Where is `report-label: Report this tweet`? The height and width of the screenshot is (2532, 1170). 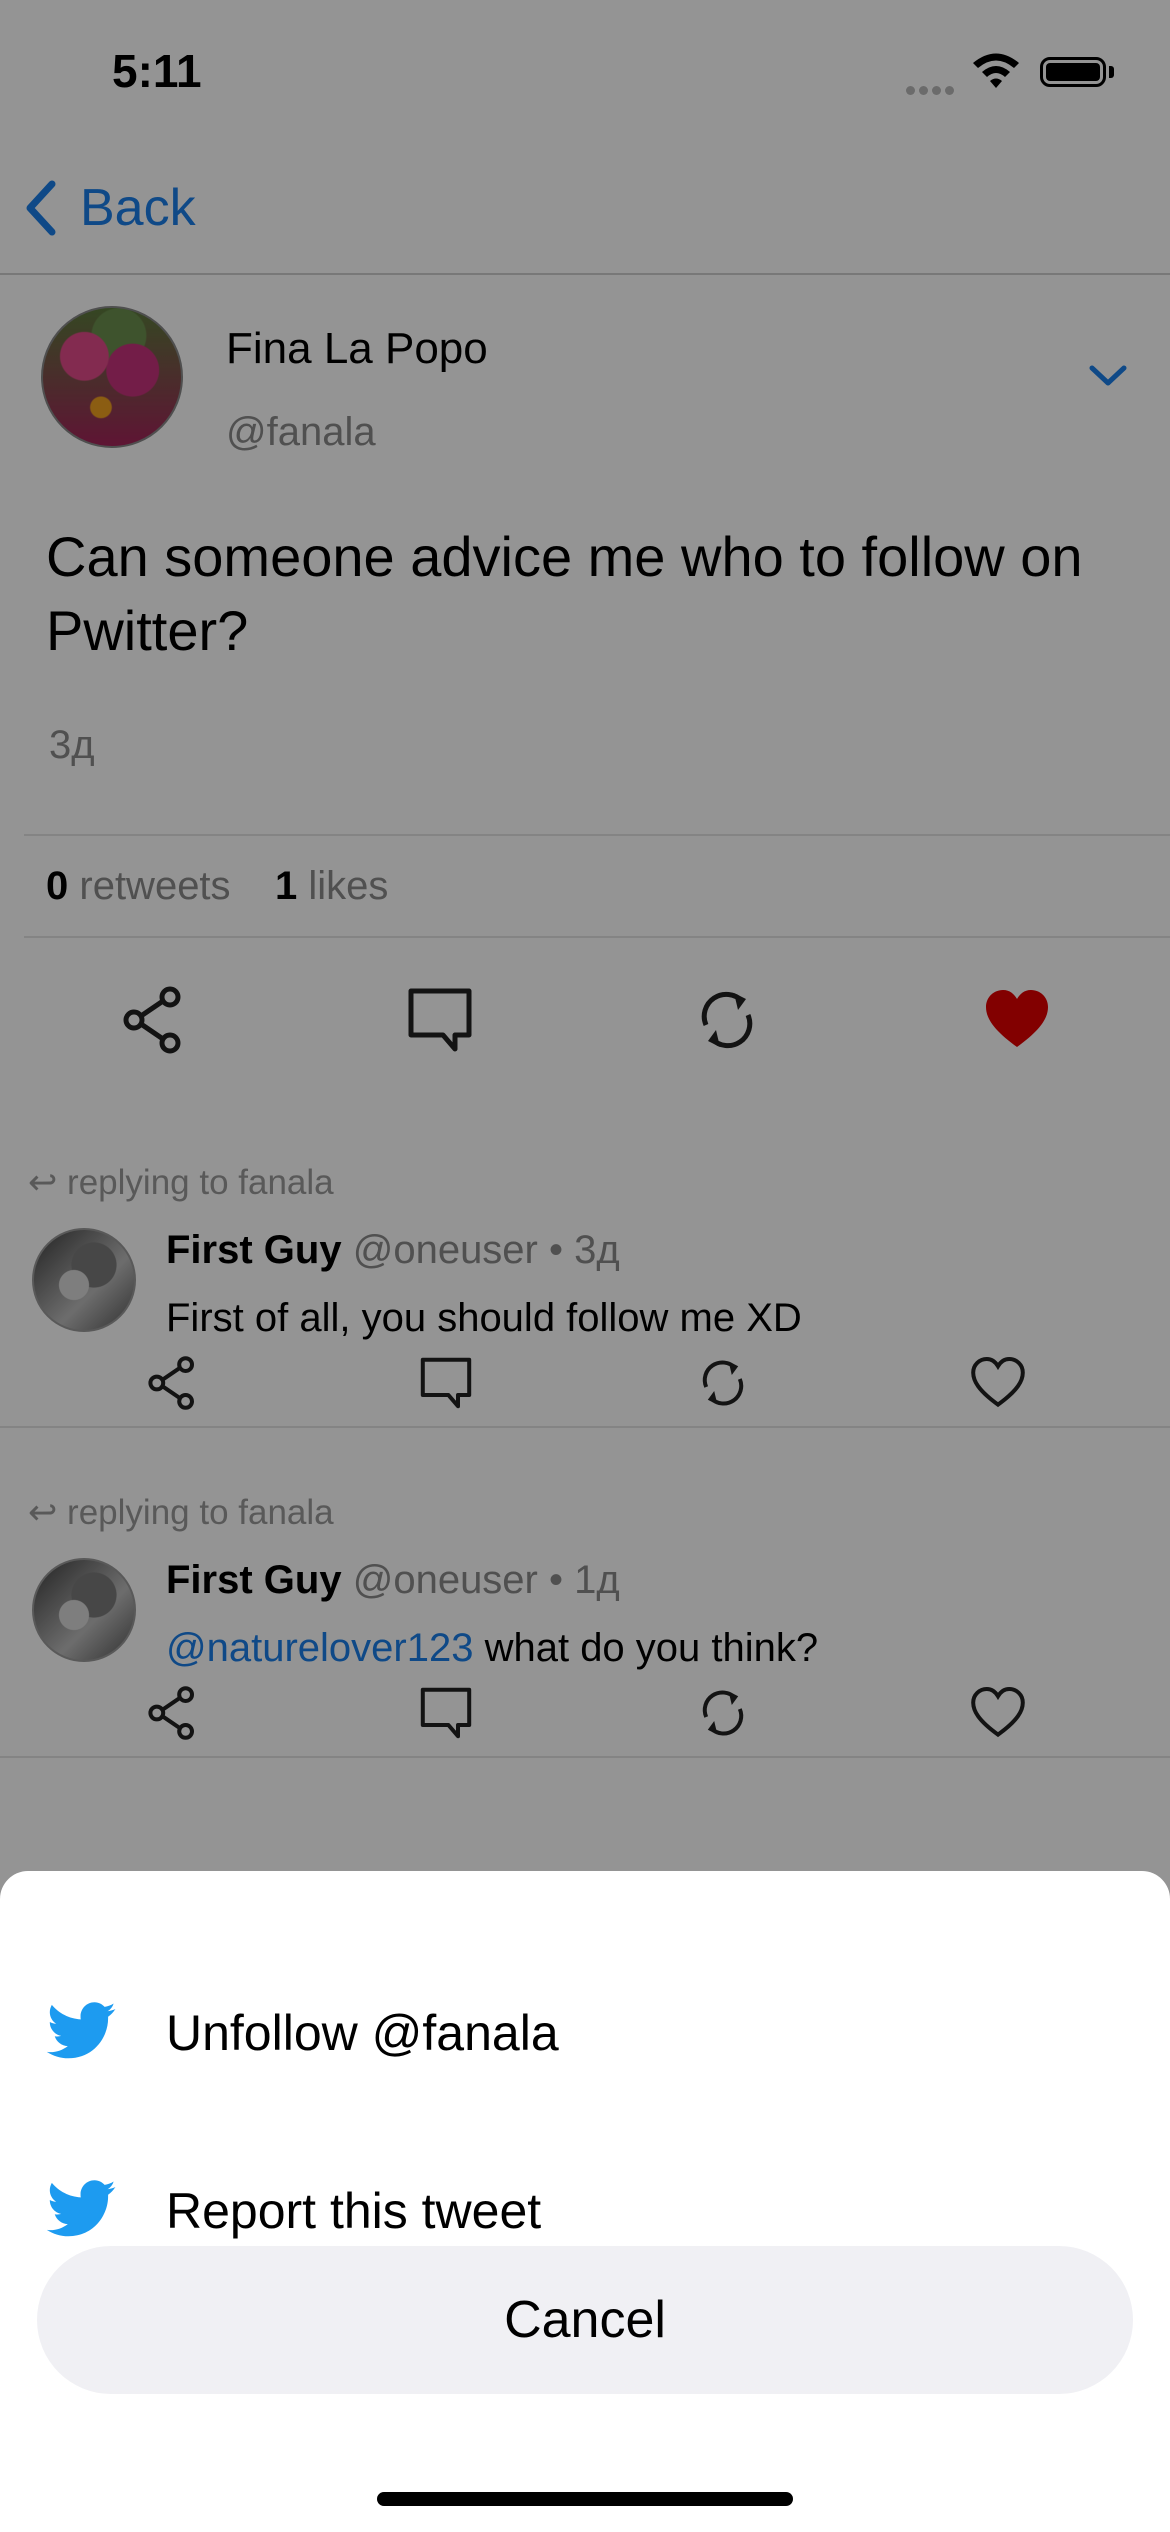 report-label: Report this tweet is located at coordinates (354, 2211).